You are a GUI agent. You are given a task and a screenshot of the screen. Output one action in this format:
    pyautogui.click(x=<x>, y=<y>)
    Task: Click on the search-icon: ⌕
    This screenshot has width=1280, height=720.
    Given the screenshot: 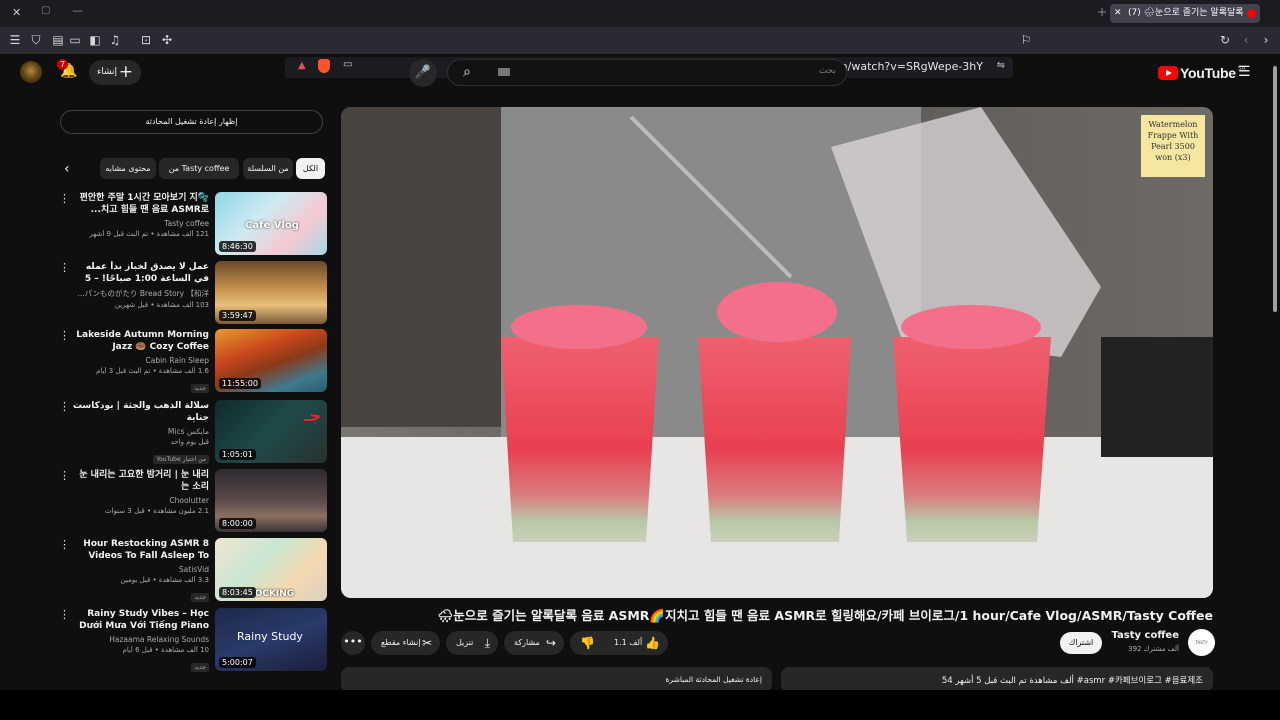 What is the action you would take?
    pyautogui.click(x=467, y=72)
    